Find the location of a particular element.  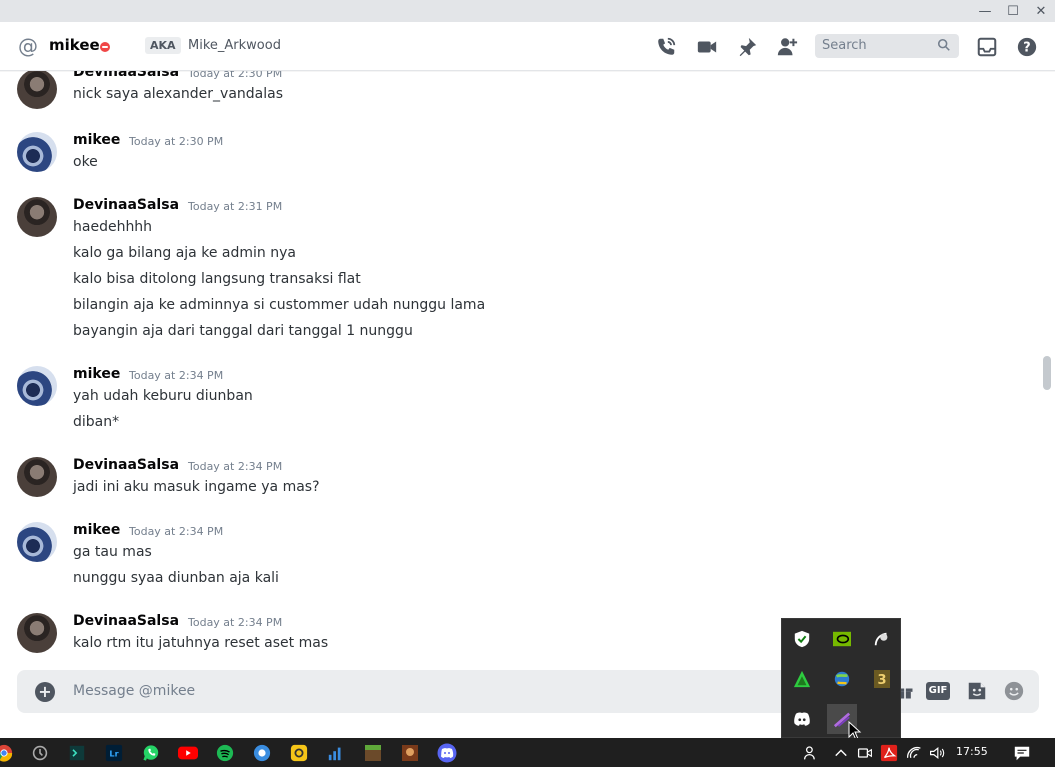

voice-call-icon is located at coordinates (666, 47).